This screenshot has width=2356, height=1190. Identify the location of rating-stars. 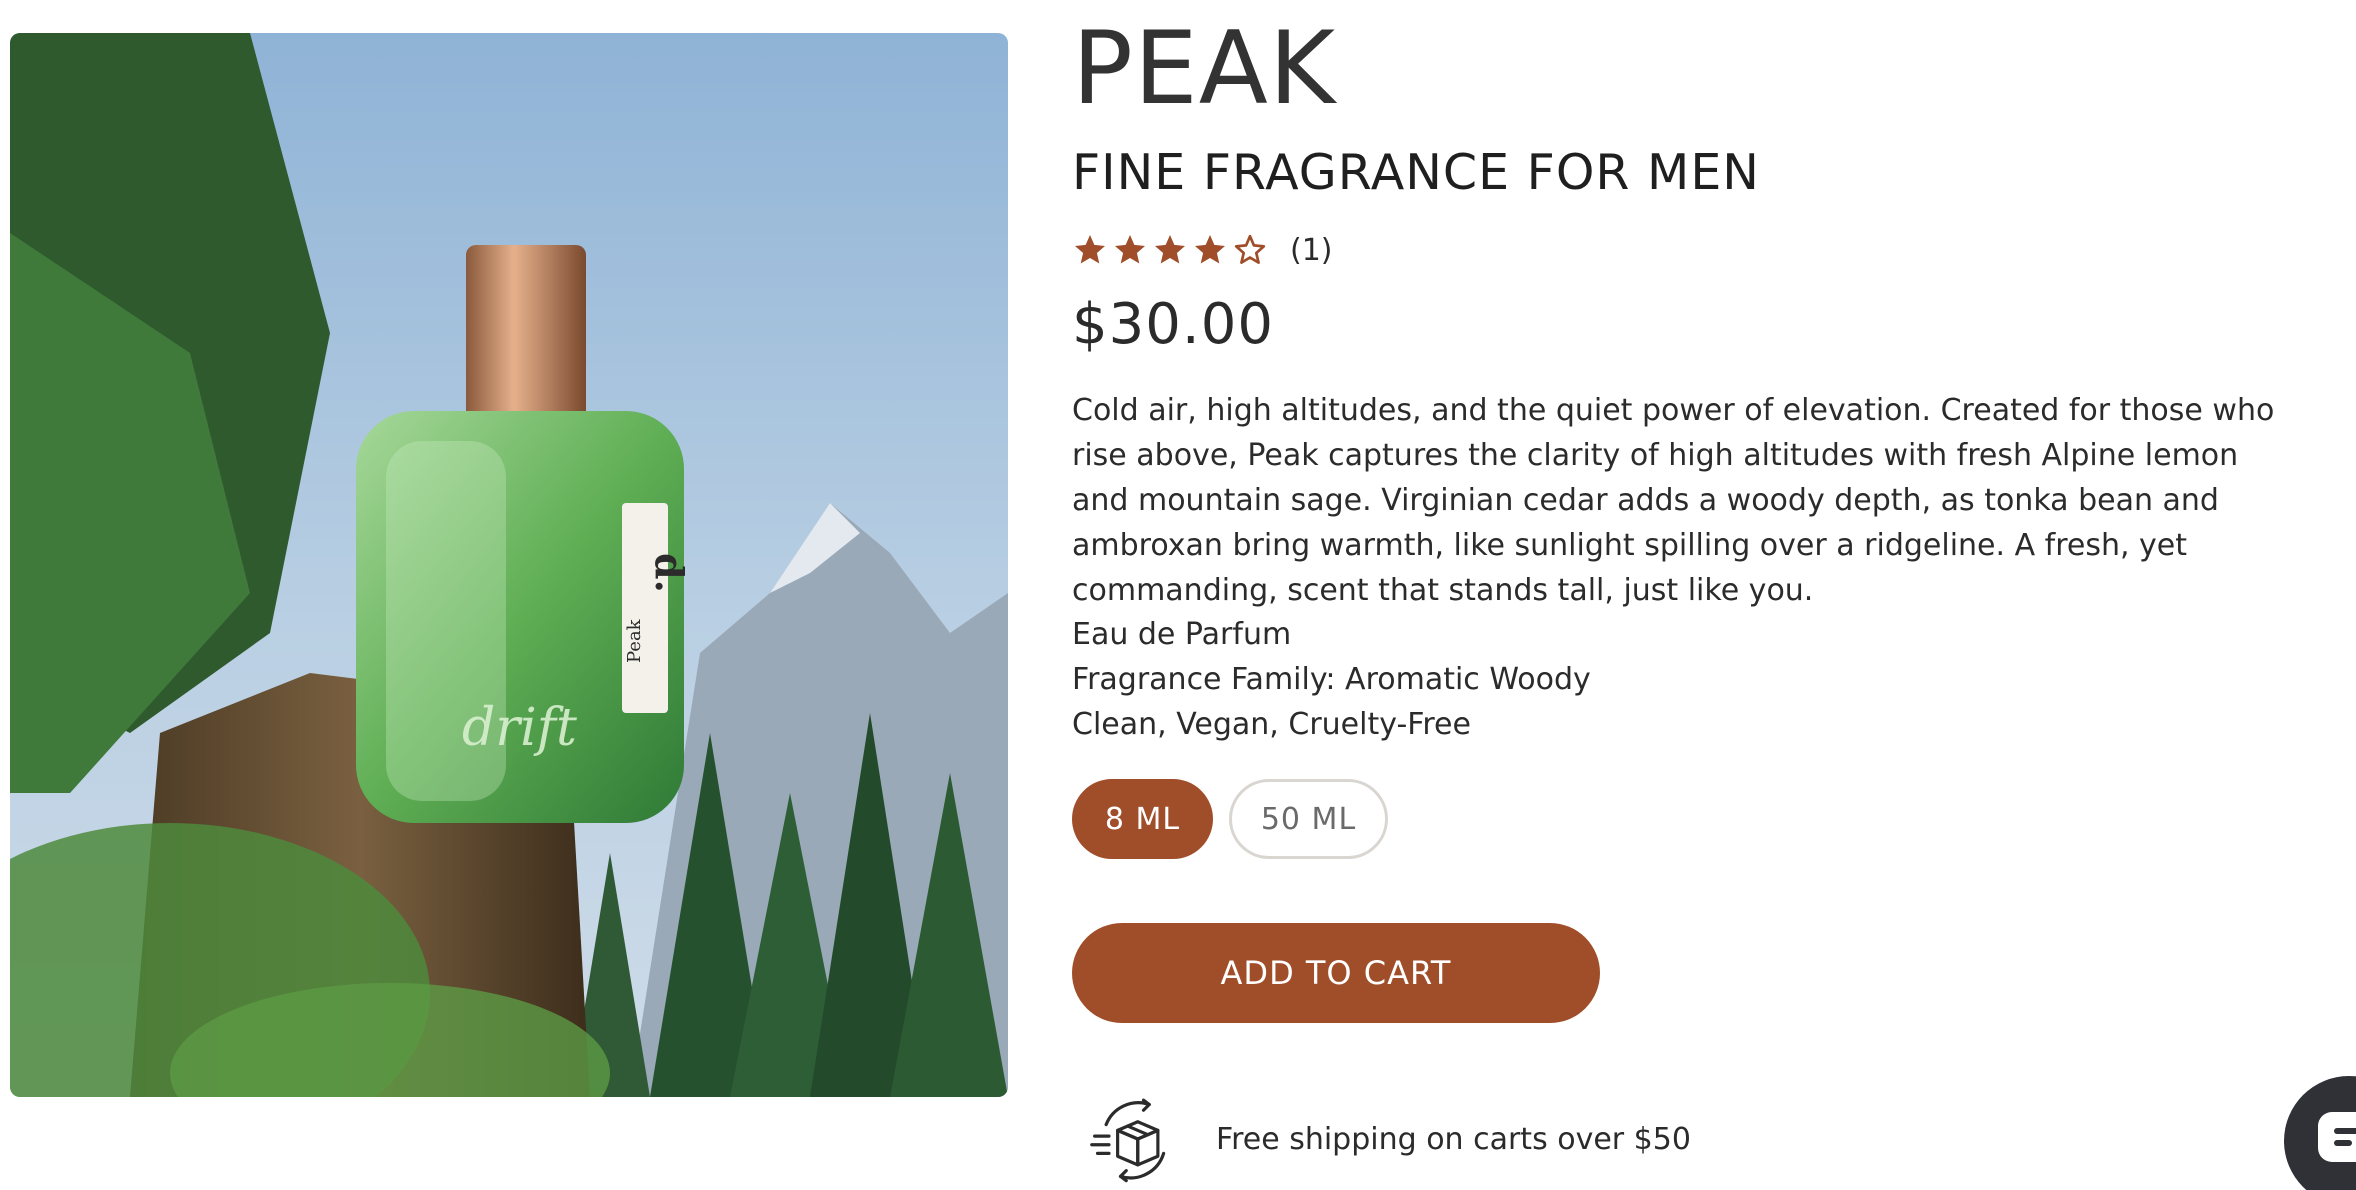
(1170, 250).